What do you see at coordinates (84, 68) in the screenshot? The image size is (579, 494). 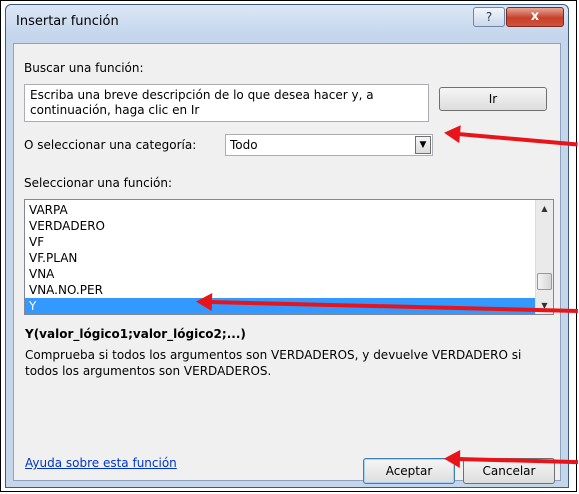 I see `search-label: Buscar una función:` at bounding box center [84, 68].